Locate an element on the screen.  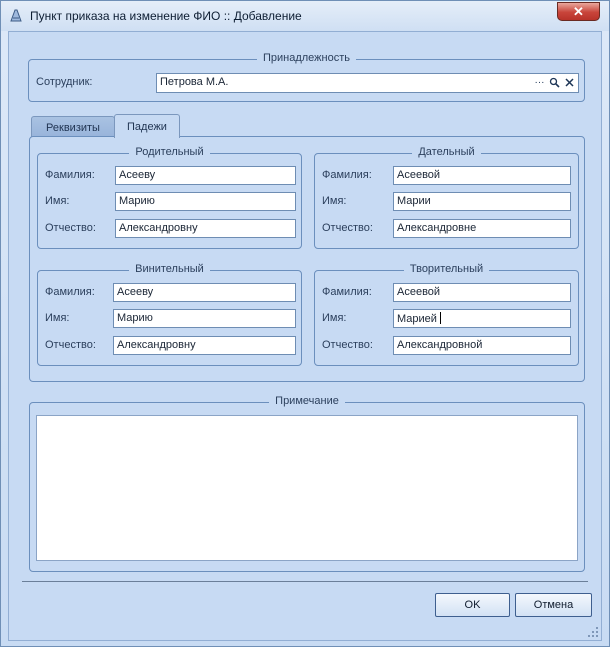
genitive-name-field: Марию is located at coordinates (205, 201).